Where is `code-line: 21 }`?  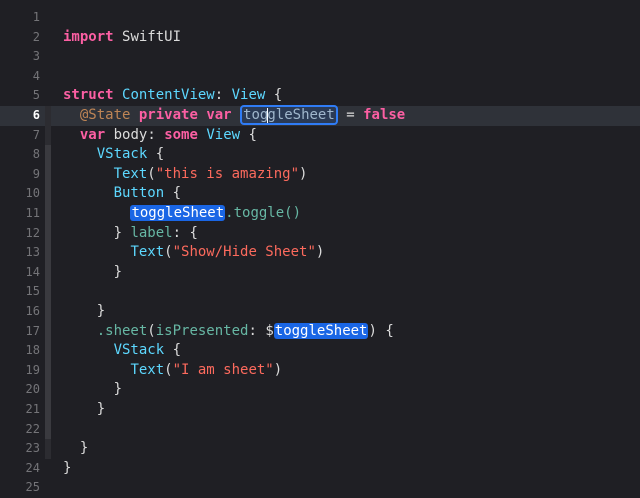
code-line: 21 } is located at coordinates (320, 410).